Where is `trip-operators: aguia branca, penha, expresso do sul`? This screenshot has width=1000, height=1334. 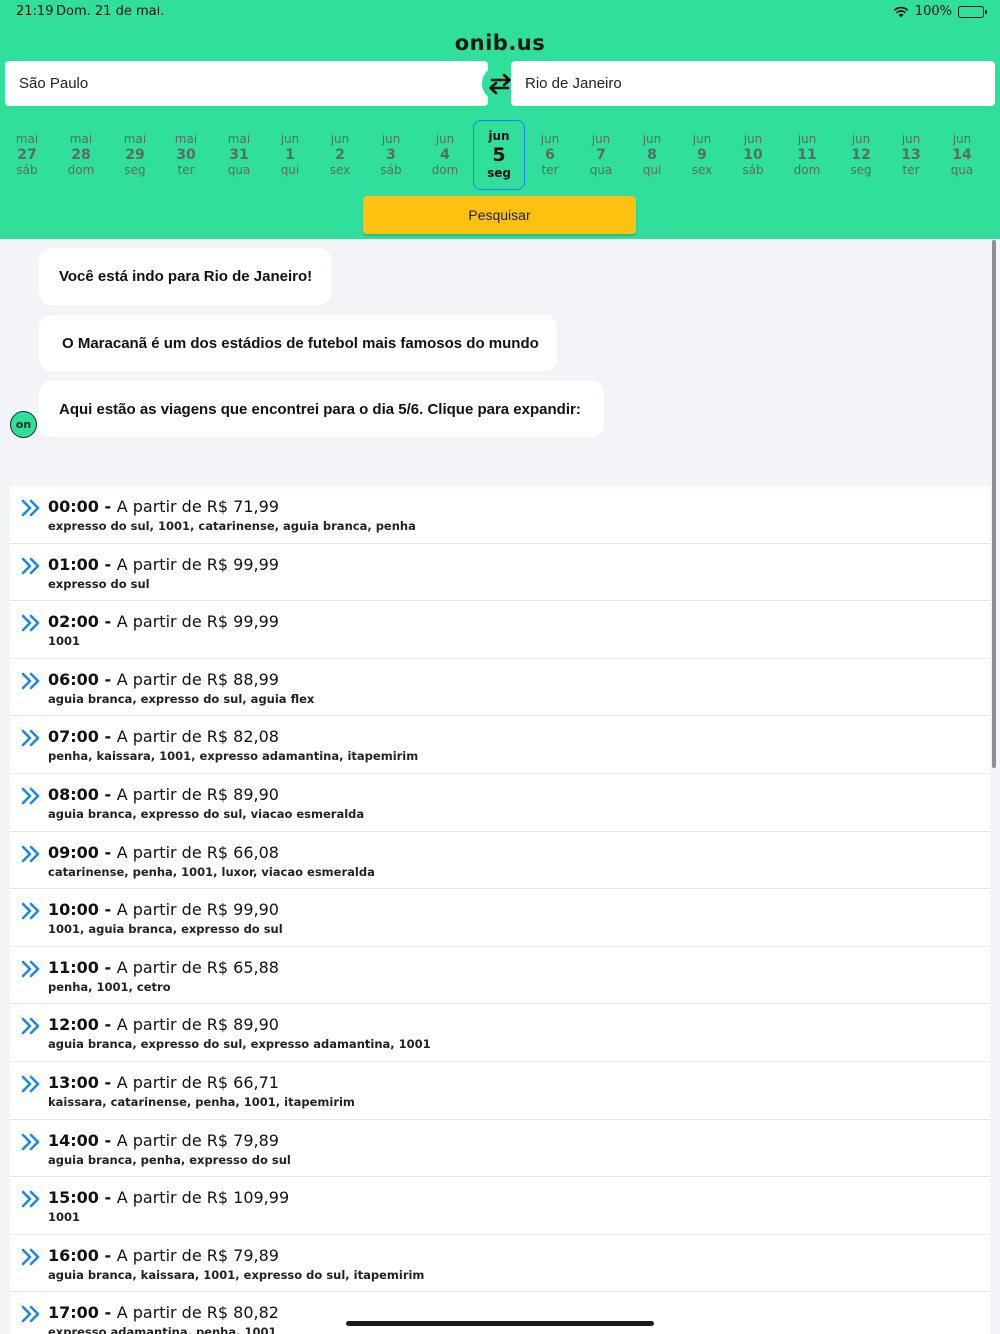
trip-operators: aguia branca, penha, expresso do sul is located at coordinates (169, 1159).